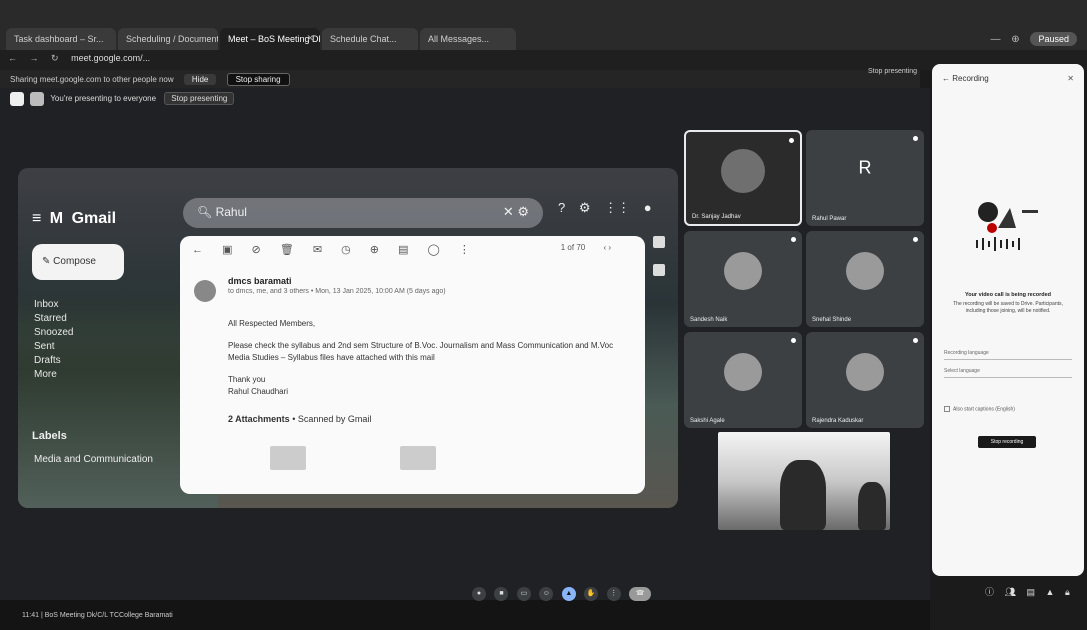  Describe the element at coordinates (199, 99) in the screenshot. I see `stop-presenting-button: Stop presenting` at that location.